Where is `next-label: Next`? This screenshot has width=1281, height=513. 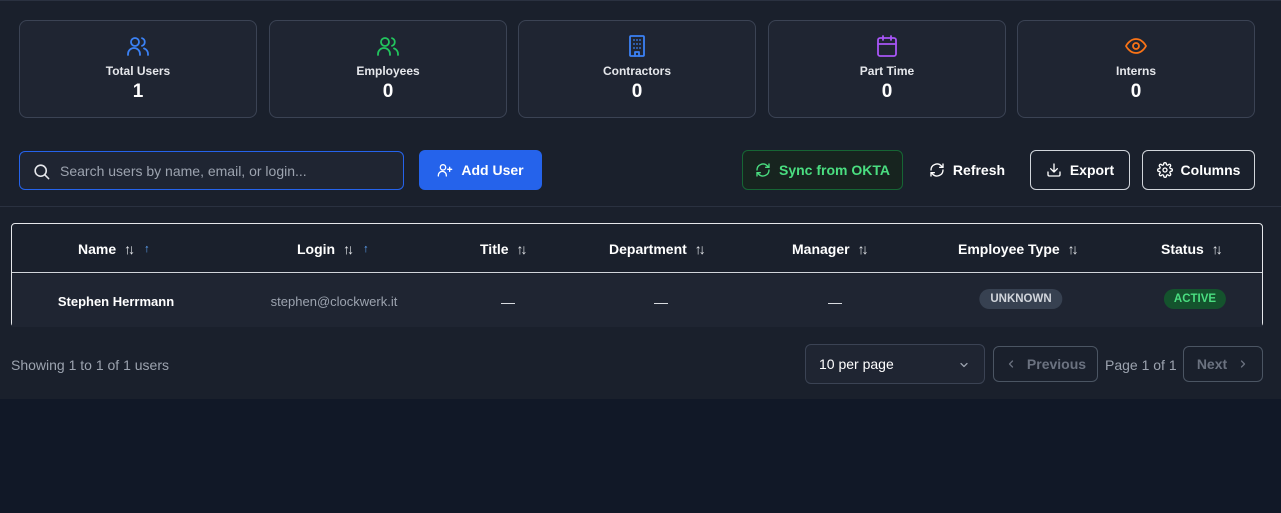
next-label: Next is located at coordinates (1212, 364).